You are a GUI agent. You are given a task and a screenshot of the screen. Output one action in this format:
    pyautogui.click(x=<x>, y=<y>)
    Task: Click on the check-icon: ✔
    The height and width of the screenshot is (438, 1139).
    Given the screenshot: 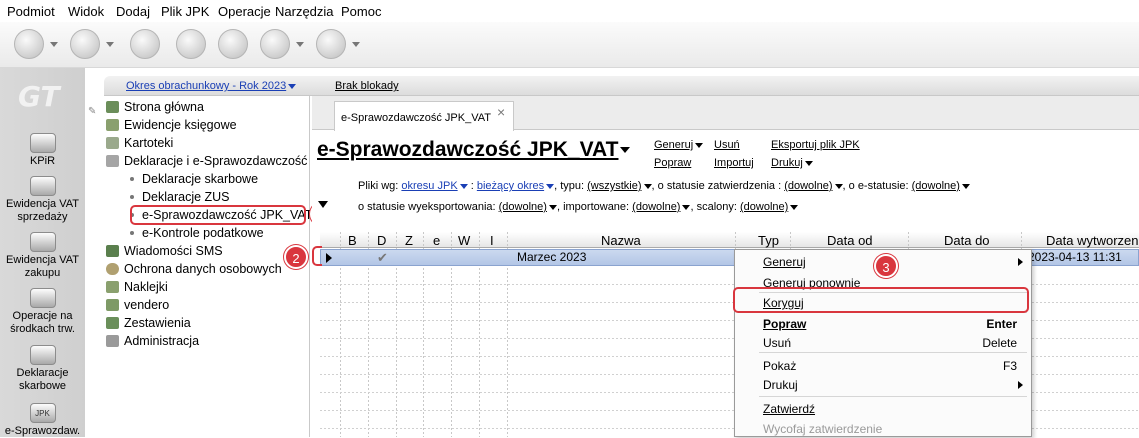 What is the action you would take?
    pyautogui.click(x=382, y=257)
    